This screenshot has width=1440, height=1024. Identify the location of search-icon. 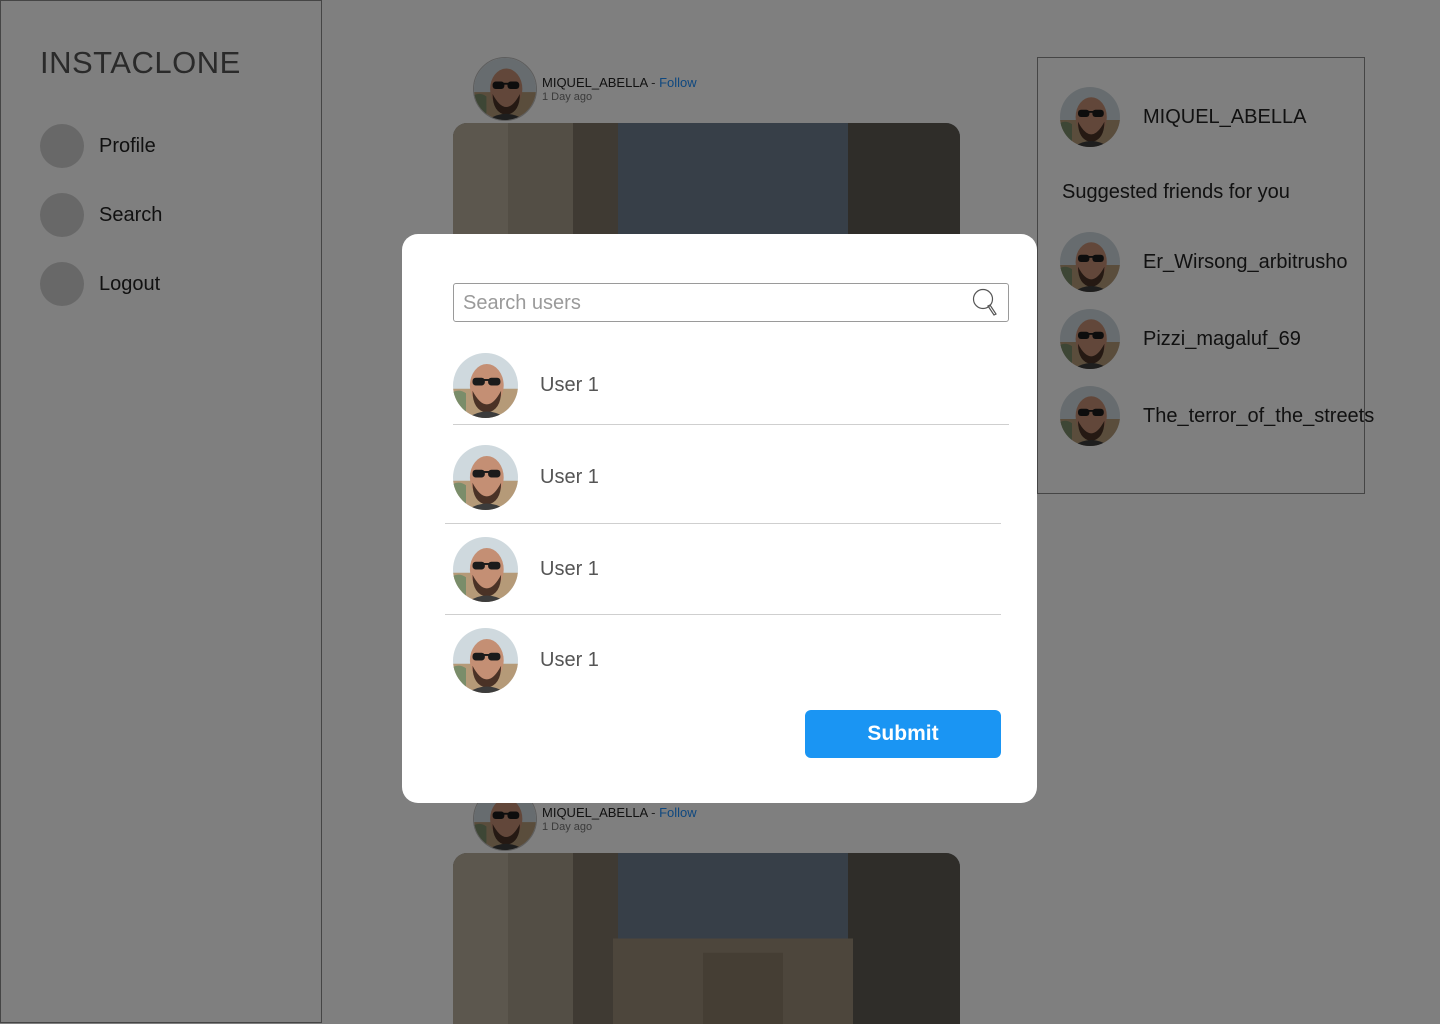
(985, 303).